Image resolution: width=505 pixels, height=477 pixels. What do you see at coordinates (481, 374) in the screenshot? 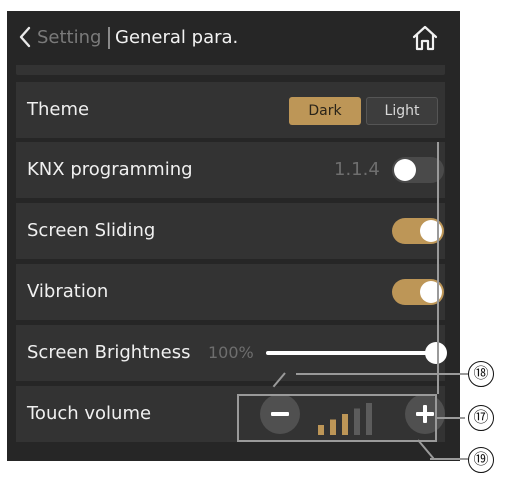
I see `callout-number-18: ⑱` at bounding box center [481, 374].